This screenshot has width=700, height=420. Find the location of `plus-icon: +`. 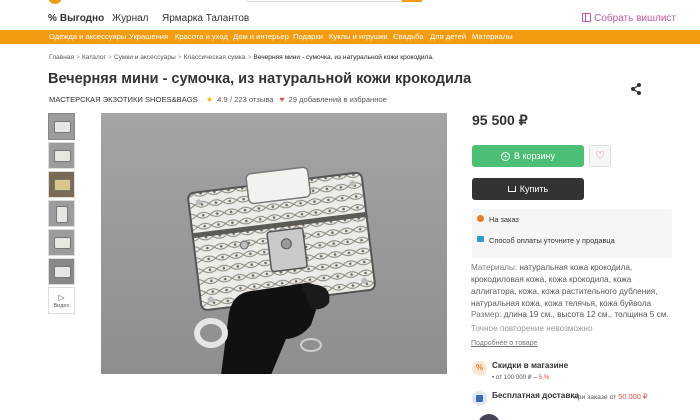

plus-icon: + is located at coordinates (505, 156).